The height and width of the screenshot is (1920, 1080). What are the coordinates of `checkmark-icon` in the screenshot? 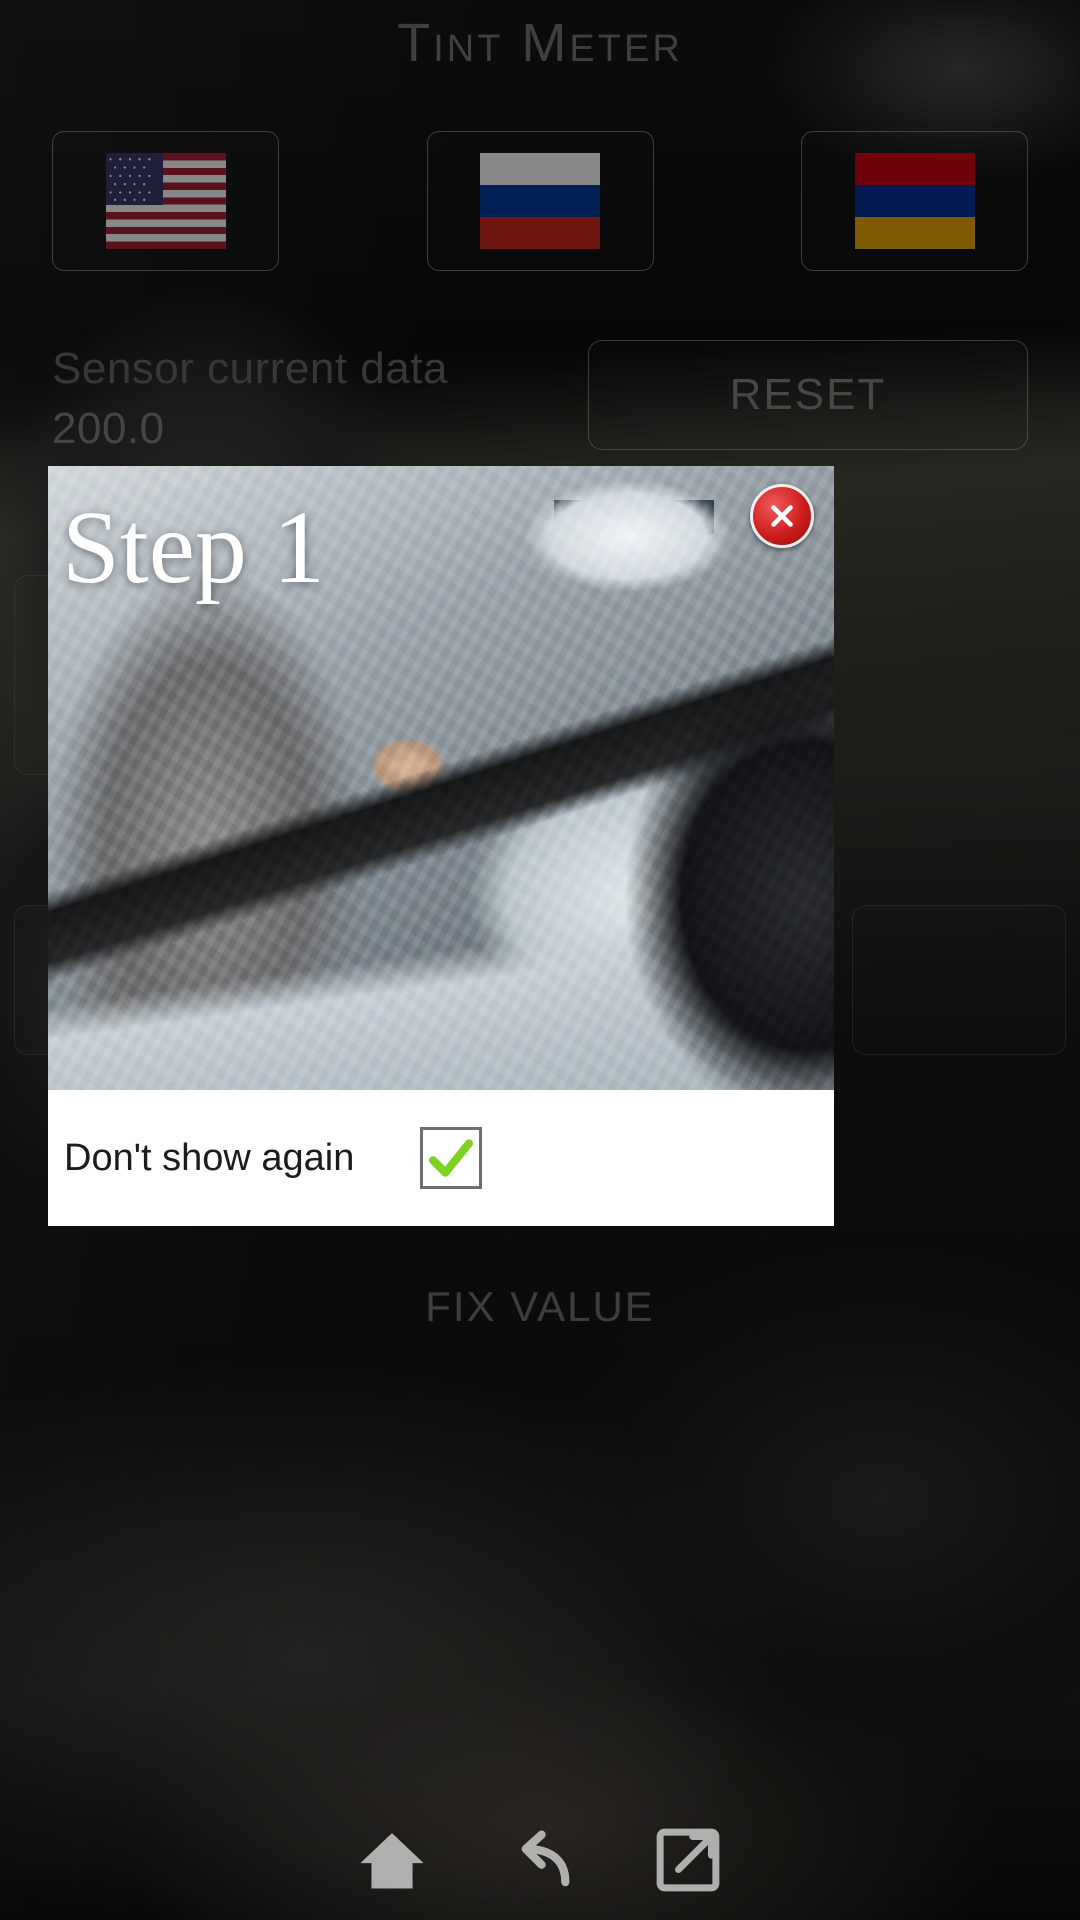 It's located at (451, 1158).